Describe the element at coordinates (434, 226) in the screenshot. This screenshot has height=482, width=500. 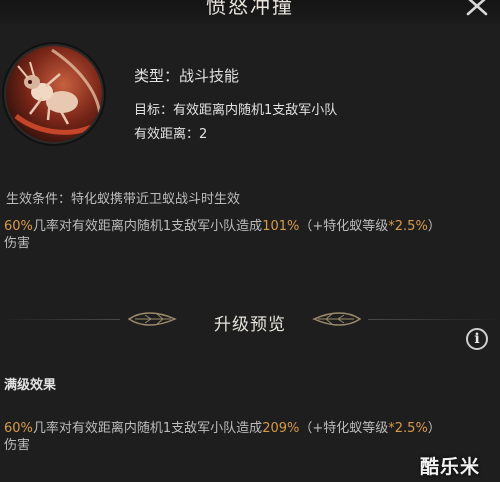
I see `effect-formula-post: ）` at that location.